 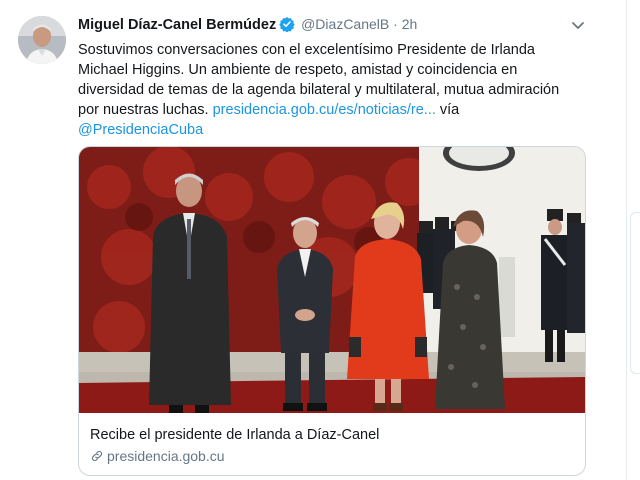 I want to click on card-domain-text: presidencia.gob.cu, so click(x=166, y=456).